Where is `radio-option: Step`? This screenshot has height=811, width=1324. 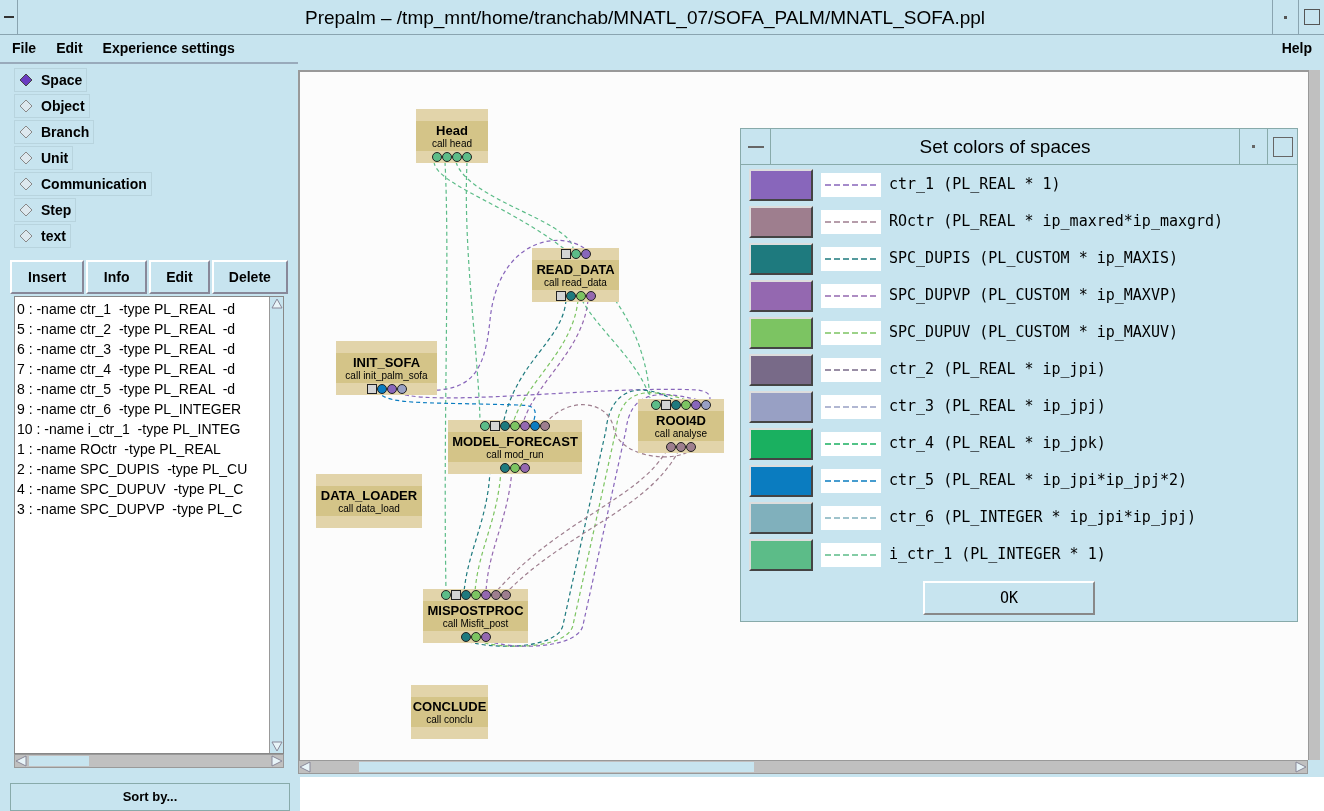
radio-option: Step is located at coordinates (45, 210).